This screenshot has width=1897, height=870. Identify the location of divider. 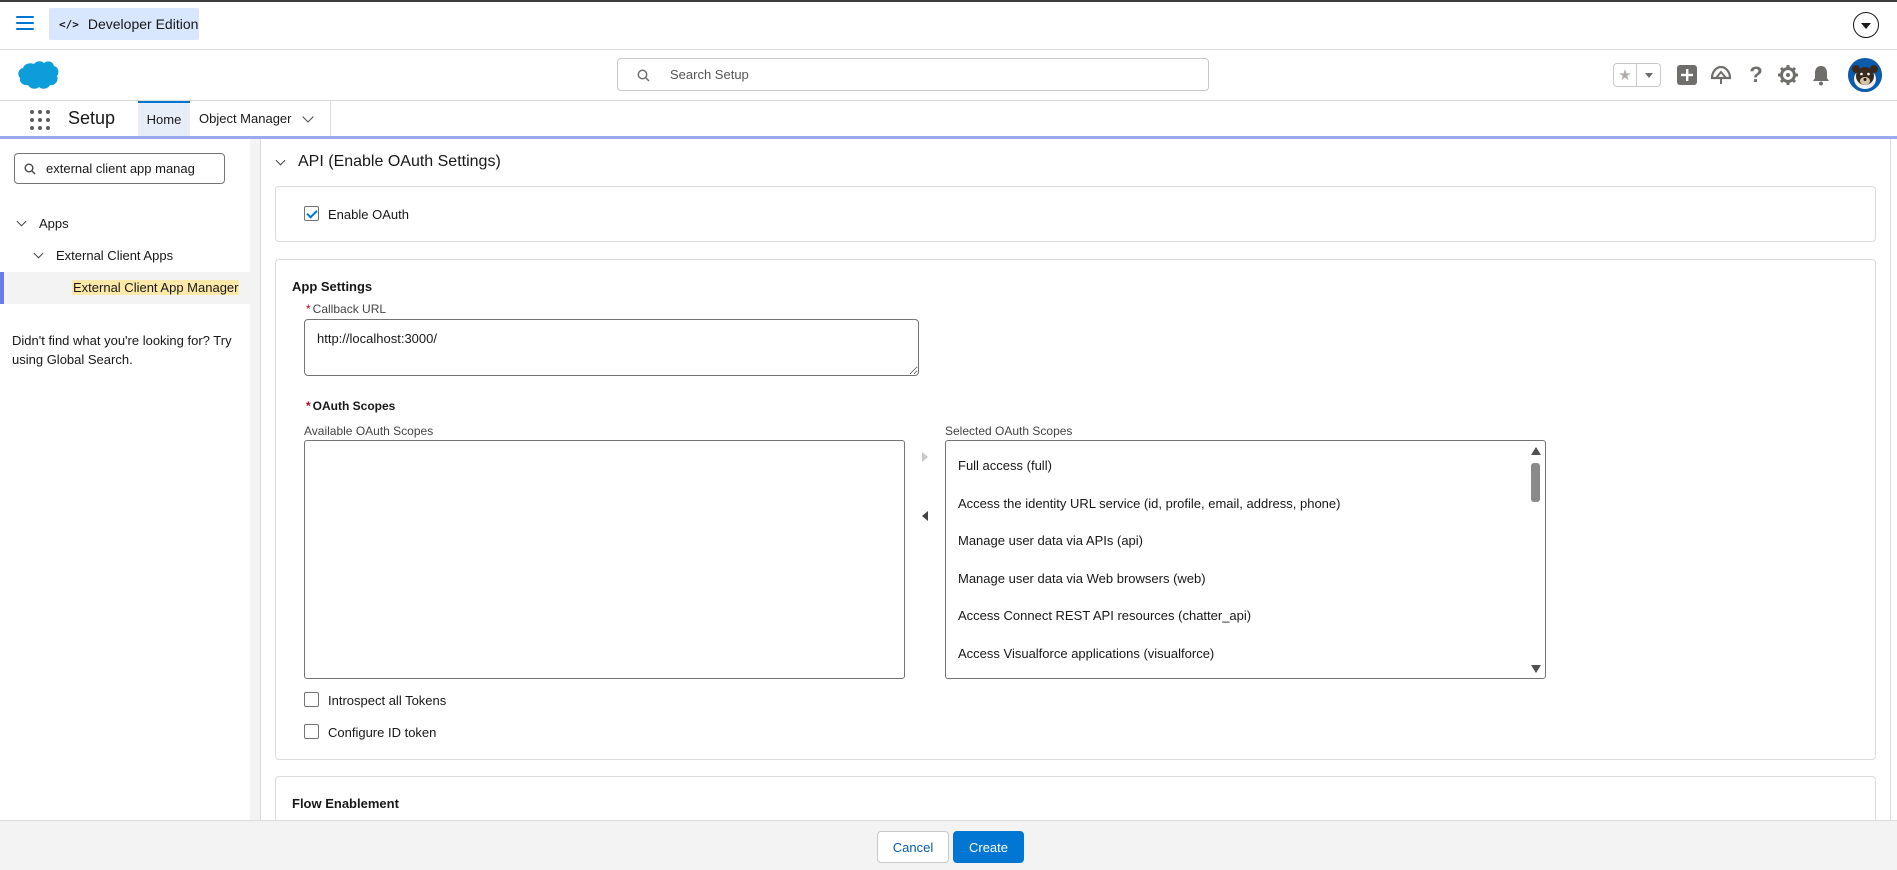
(1890, 479).